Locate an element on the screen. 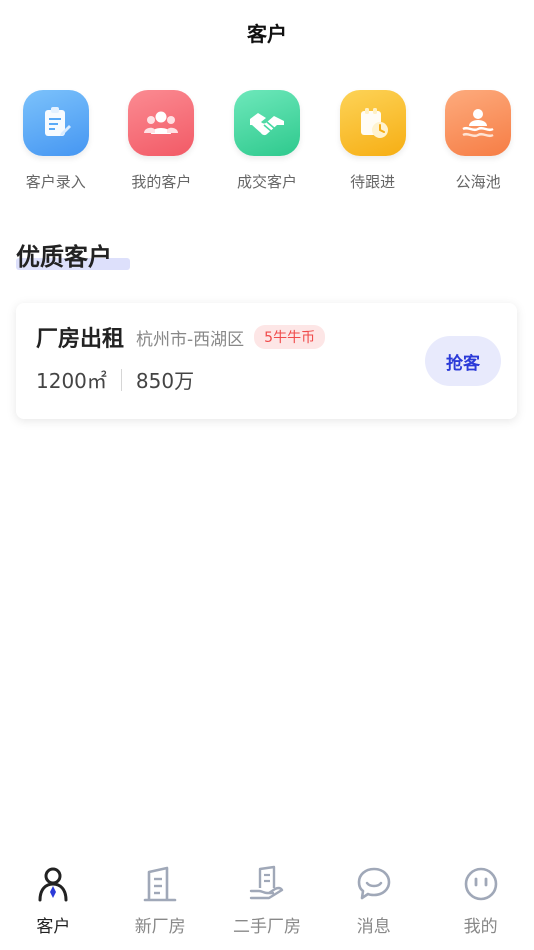 The image size is (534, 950). listing-meta: 1200㎡ 850万 is located at coordinates (115, 379).